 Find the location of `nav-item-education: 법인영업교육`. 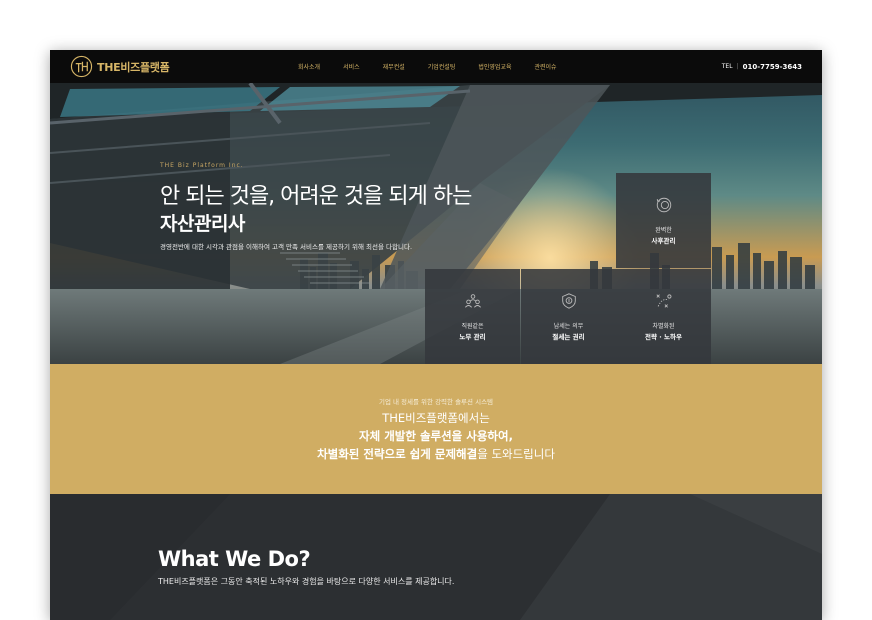

nav-item-education: 법인영업교육 is located at coordinates (494, 66).